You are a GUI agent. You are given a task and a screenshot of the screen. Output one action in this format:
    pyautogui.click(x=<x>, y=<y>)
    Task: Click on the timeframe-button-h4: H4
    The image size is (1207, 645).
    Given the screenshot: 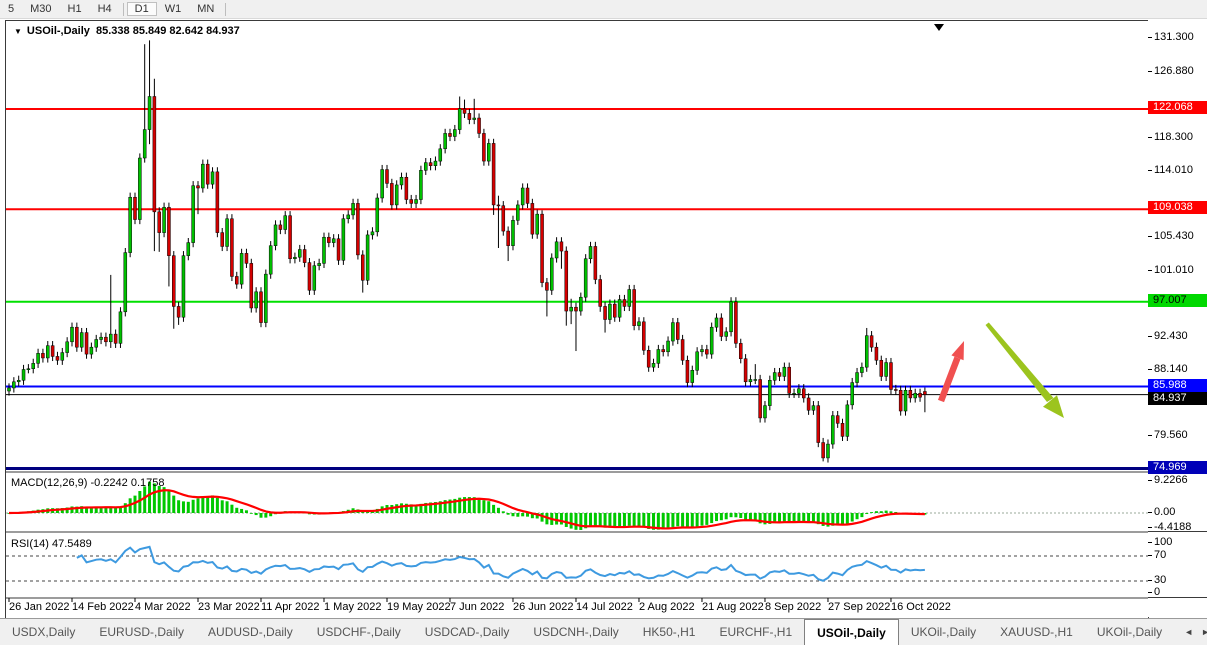 What is the action you would take?
    pyautogui.click(x=105, y=9)
    